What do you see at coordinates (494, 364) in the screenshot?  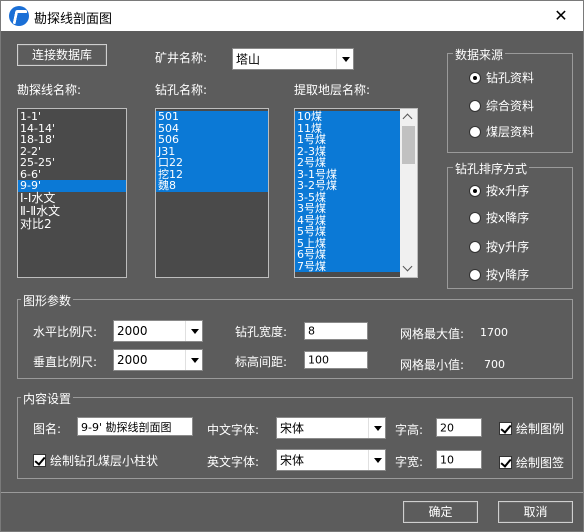 I see `grid-min-value: 700` at bounding box center [494, 364].